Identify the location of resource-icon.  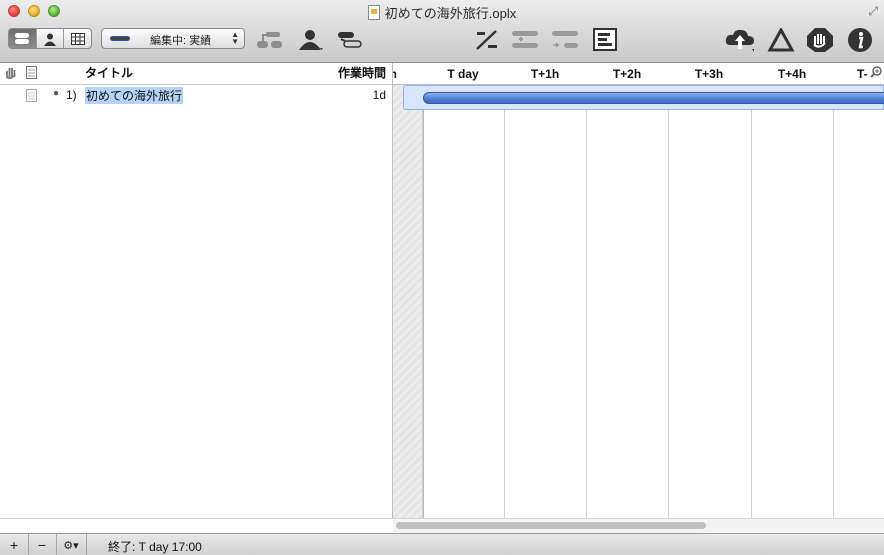
(50, 39).